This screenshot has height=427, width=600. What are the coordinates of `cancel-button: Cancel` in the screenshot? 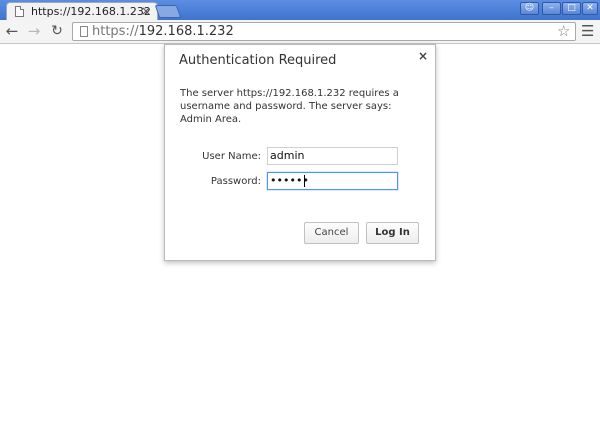 It's located at (331, 233).